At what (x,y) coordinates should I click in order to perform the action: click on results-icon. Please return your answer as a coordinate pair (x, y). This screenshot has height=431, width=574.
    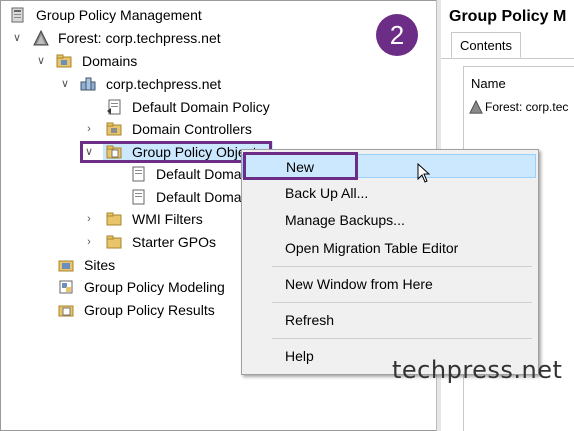
    Looking at the image, I should click on (66, 311).